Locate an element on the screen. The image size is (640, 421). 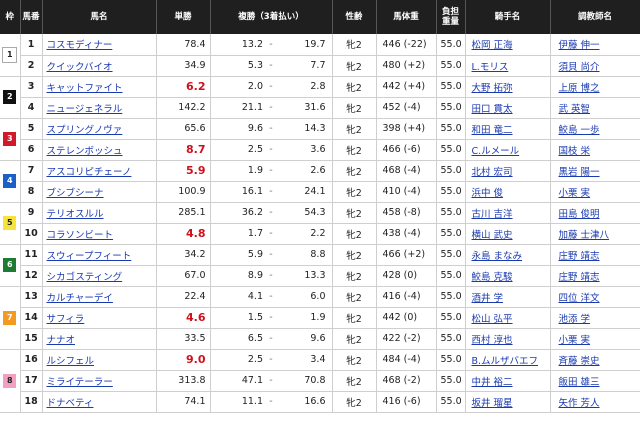
jockey-link: 酒井 学 is located at coordinates (488, 298).